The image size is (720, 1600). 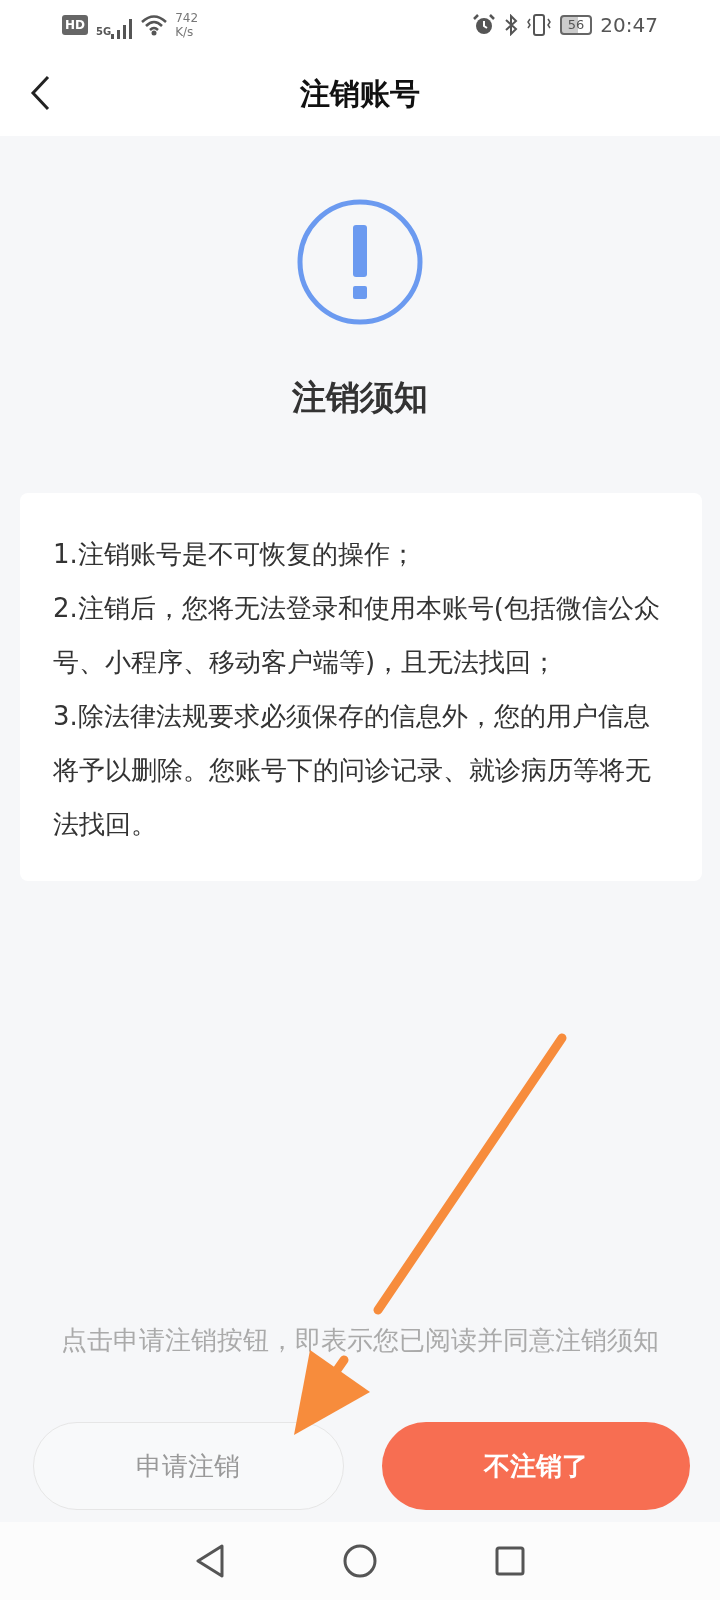 I want to click on bluetooth-icon, so click(x=510, y=25).